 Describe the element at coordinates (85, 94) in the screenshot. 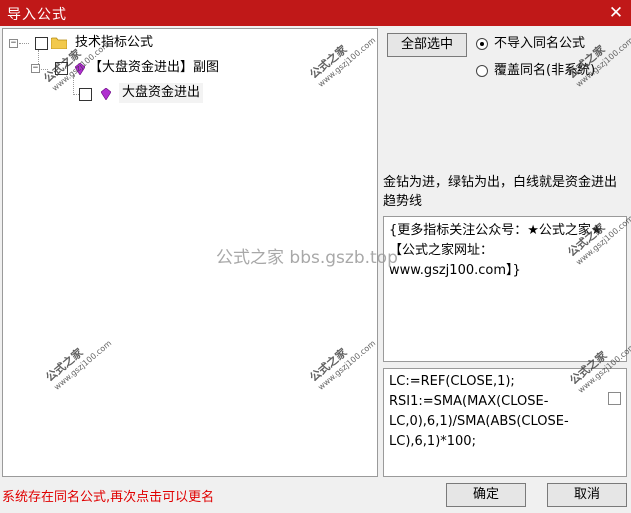

I see `leaf-checkbox` at that location.